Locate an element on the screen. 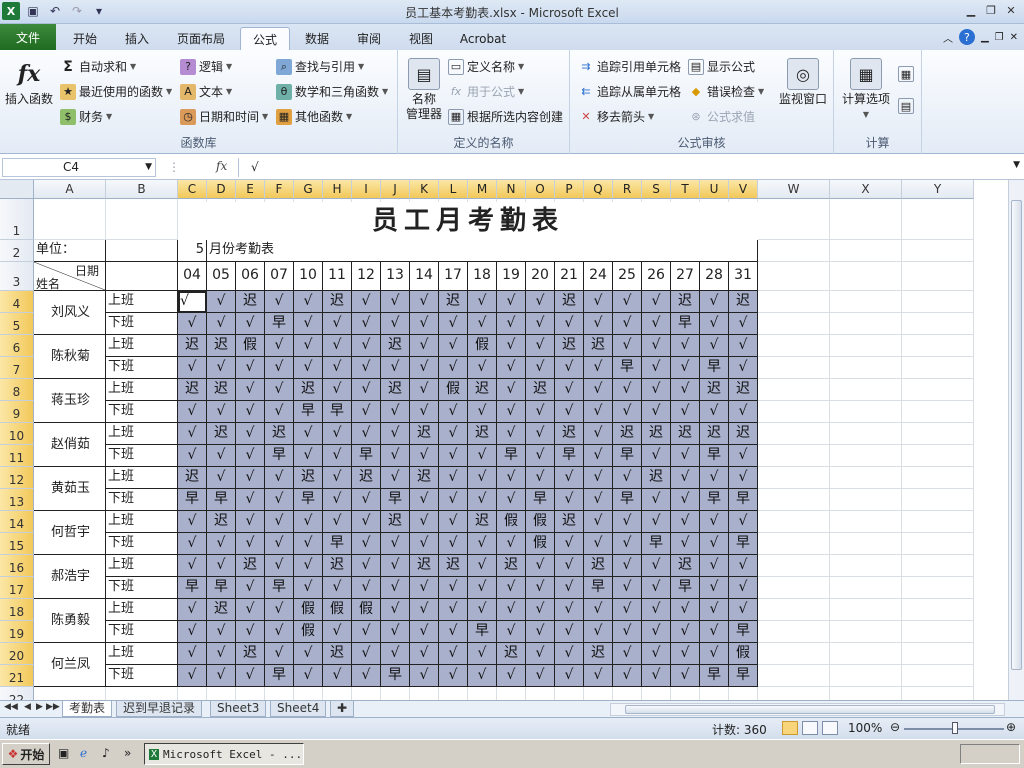  row-header: 11 is located at coordinates (17, 456).